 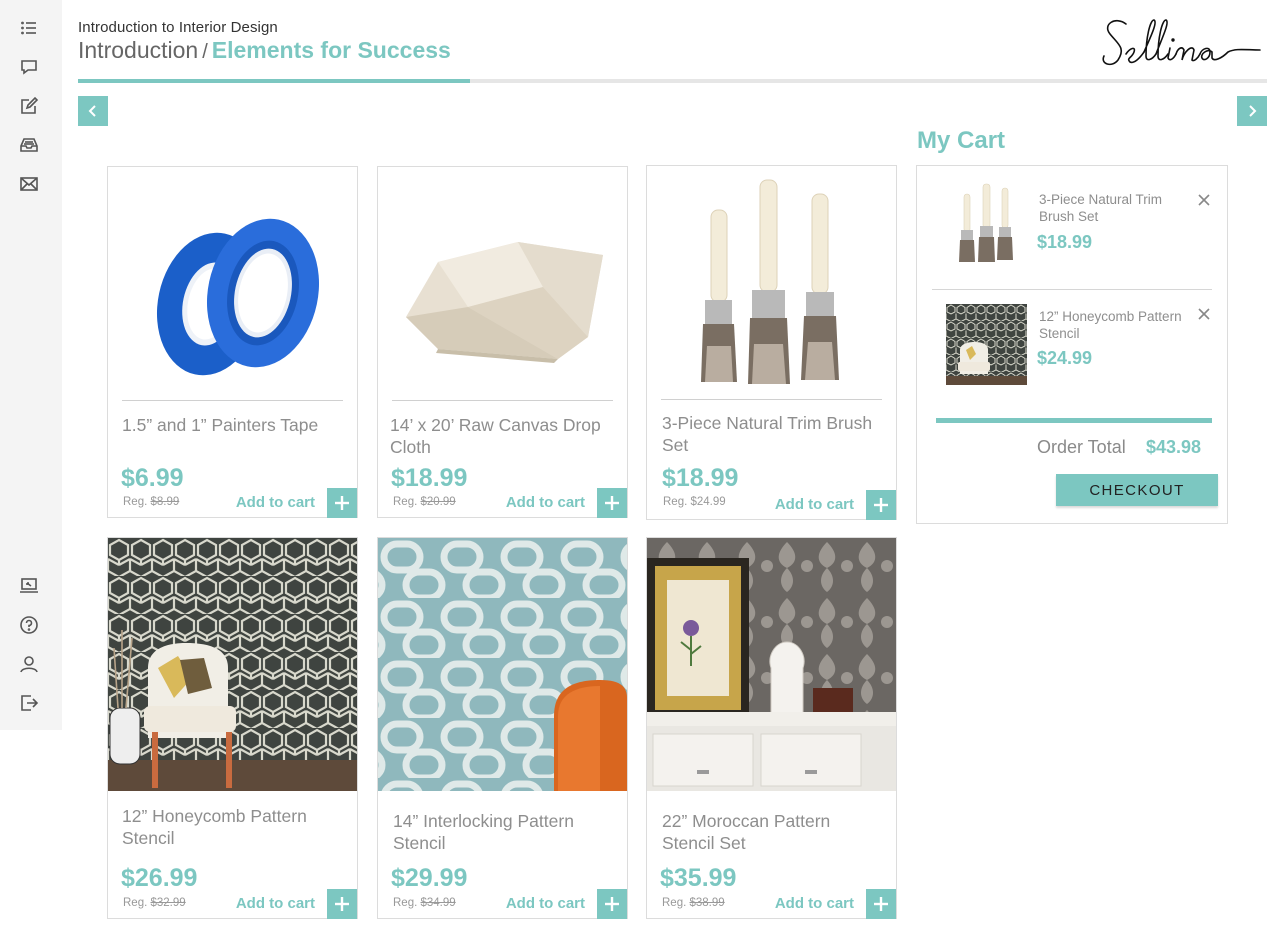 What do you see at coordinates (29, 106) in the screenshot?
I see `edit-icon` at bounding box center [29, 106].